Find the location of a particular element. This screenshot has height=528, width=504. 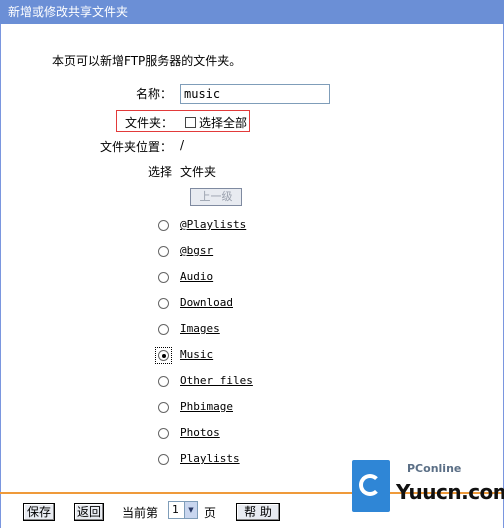

folder-link: @bgsr is located at coordinates (196, 250).